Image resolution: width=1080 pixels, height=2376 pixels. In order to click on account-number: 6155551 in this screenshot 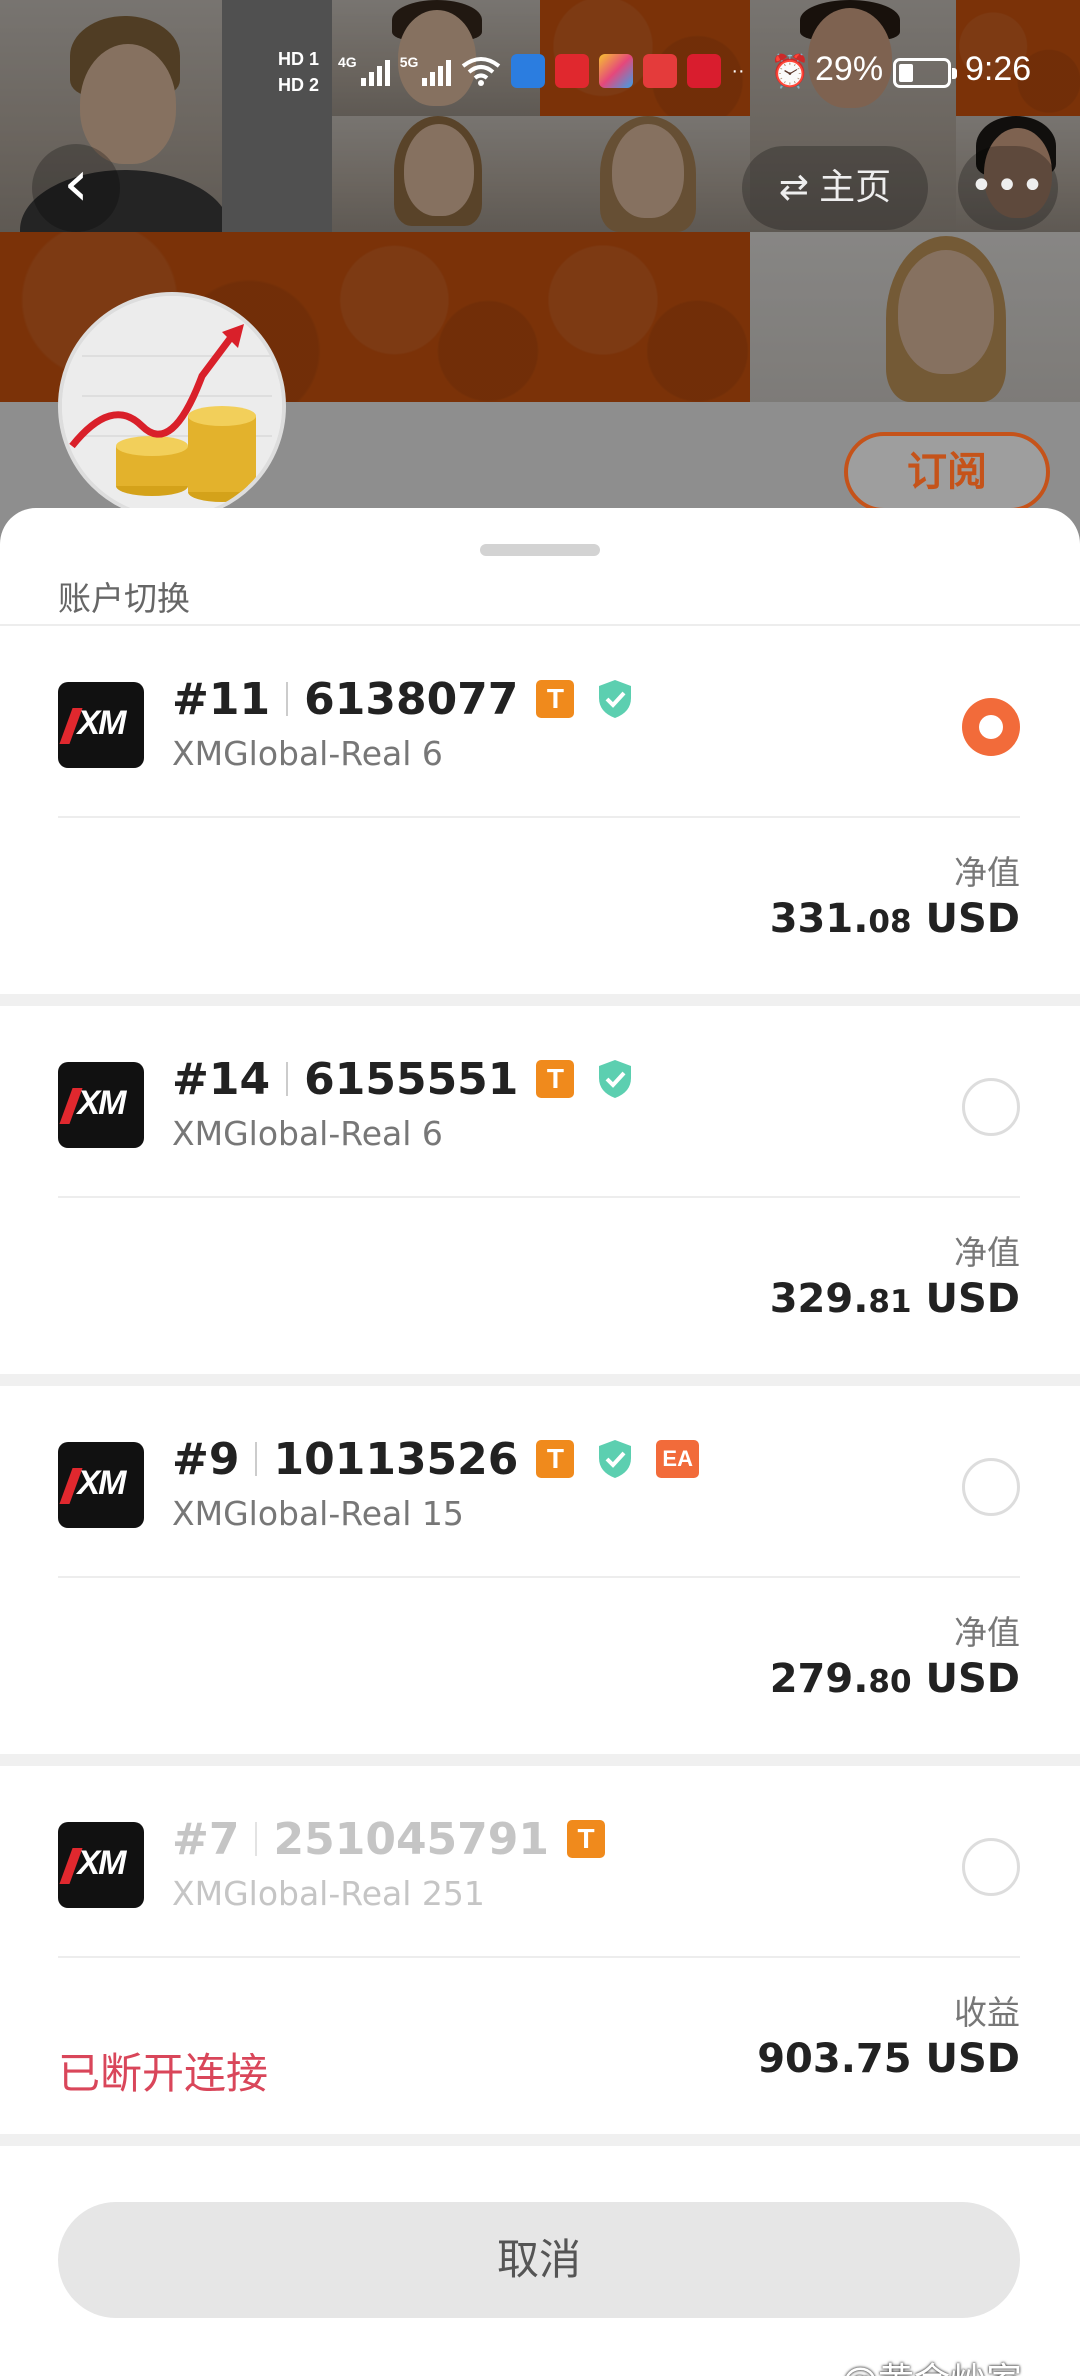, I will do `click(411, 1079)`.